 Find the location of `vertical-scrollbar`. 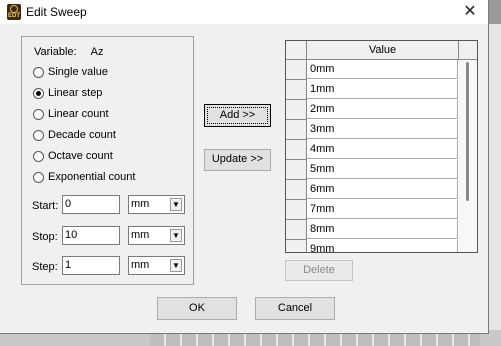

vertical-scrollbar is located at coordinates (468, 156).